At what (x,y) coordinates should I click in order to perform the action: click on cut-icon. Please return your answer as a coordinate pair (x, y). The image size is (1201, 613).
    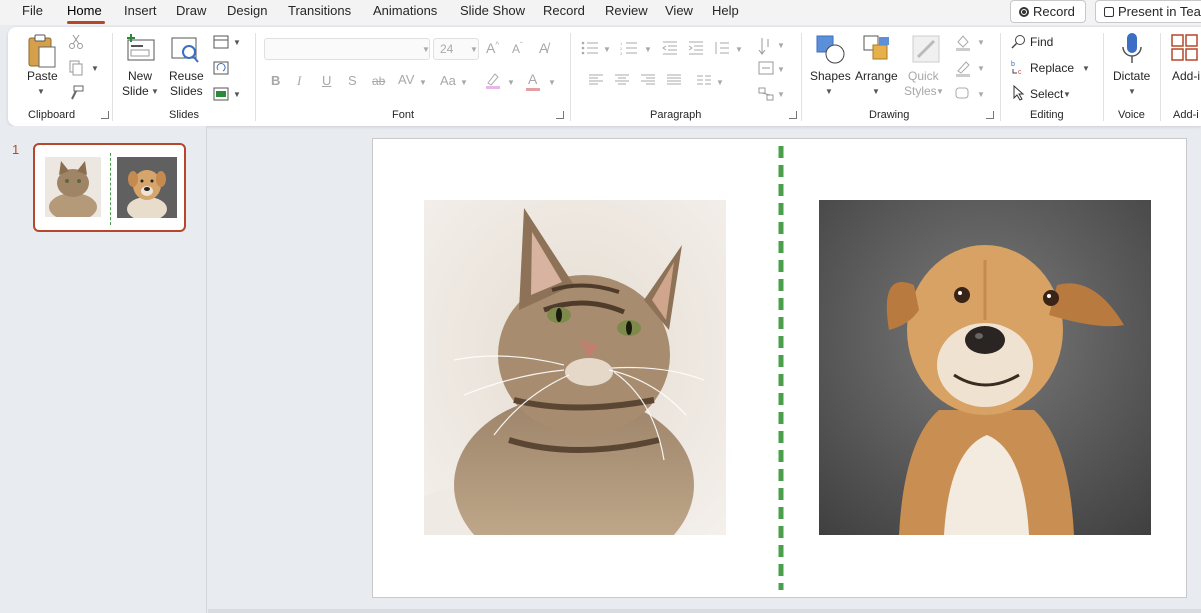
    Looking at the image, I should click on (76, 42).